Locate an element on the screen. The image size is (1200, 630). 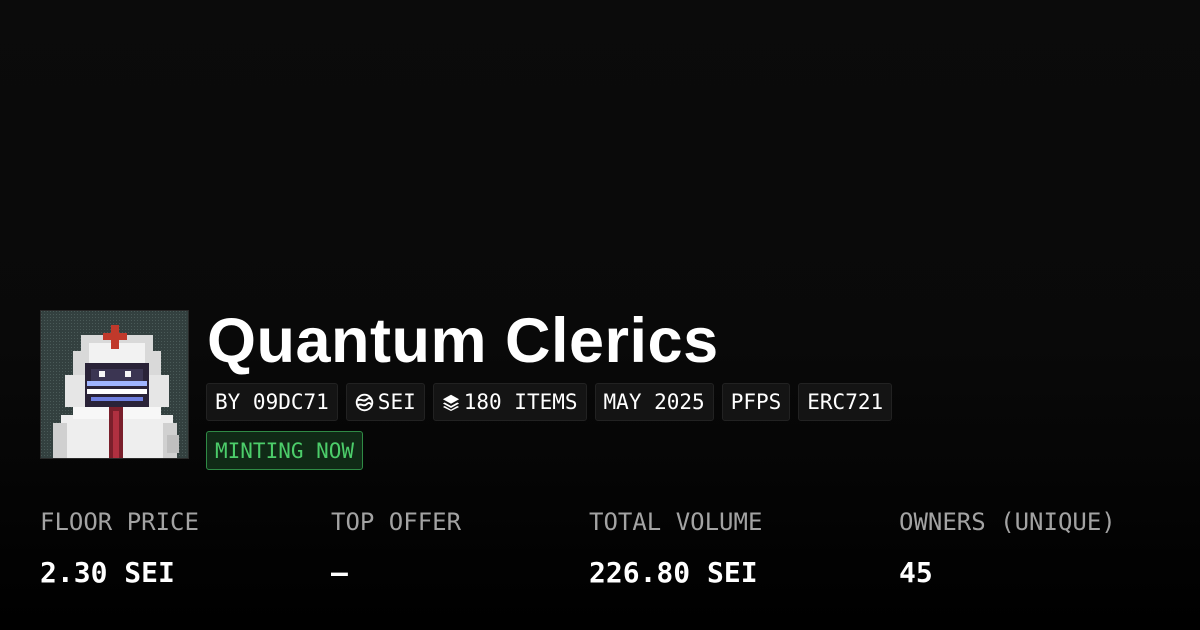
minting-status-badge: MINTING NOW is located at coordinates (285, 450).